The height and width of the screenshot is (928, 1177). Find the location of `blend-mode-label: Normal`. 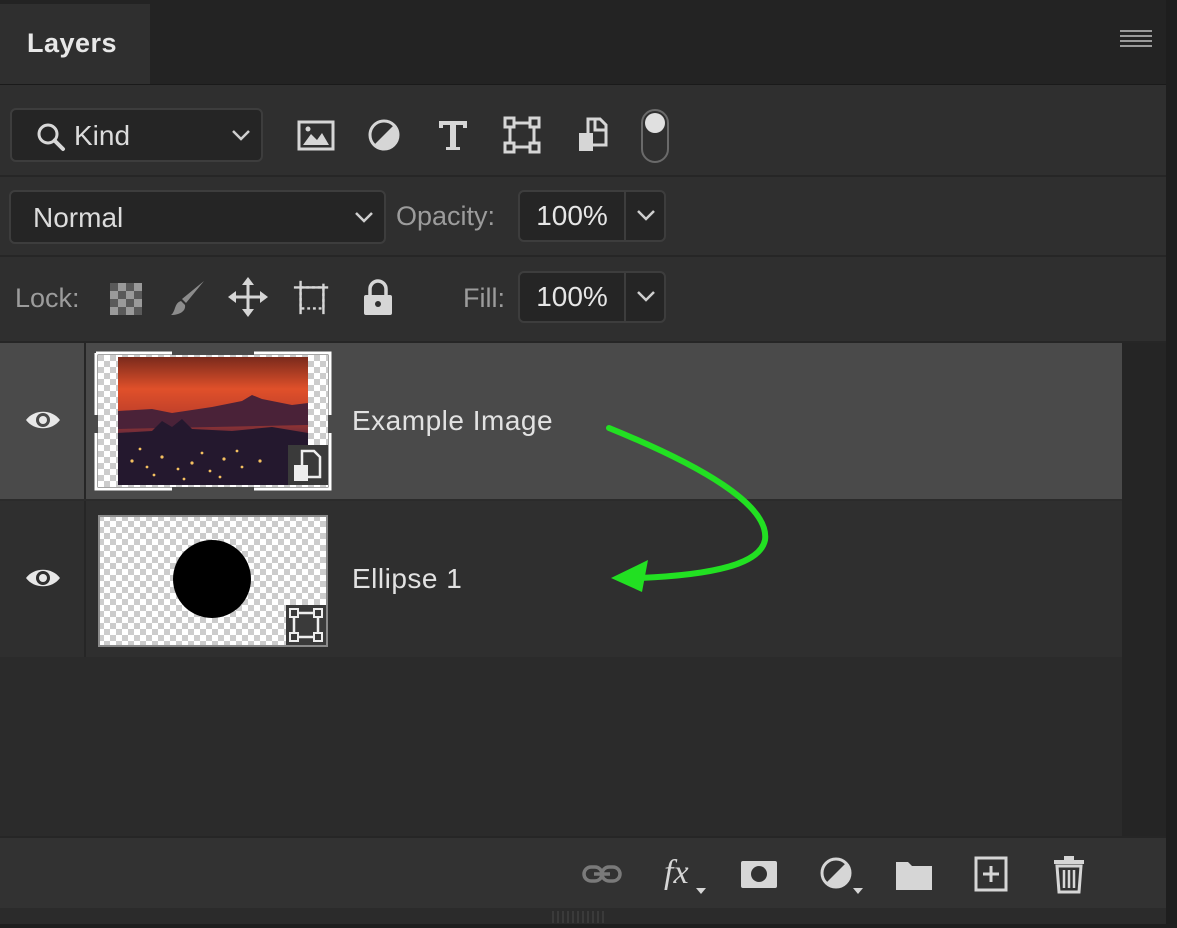

blend-mode-label: Normal is located at coordinates (78, 217).